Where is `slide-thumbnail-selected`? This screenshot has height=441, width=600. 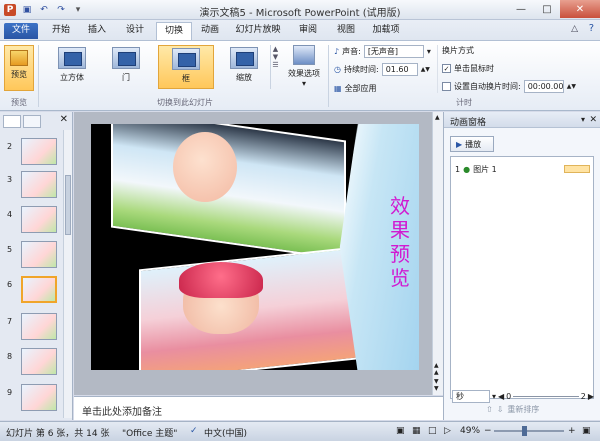 slide-thumbnail-selected is located at coordinates (39, 289).